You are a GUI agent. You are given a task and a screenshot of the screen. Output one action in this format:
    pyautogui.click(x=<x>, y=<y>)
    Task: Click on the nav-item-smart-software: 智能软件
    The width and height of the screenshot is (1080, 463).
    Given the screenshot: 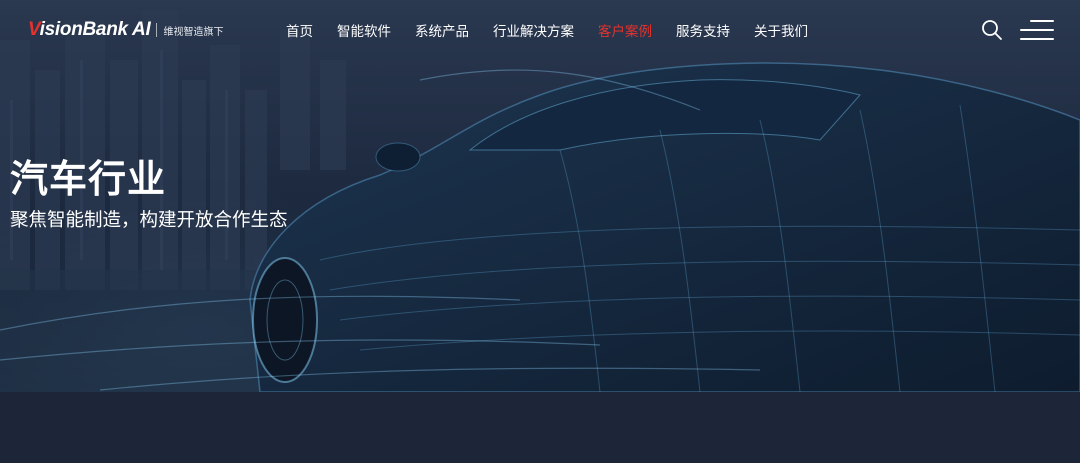 What is the action you would take?
    pyautogui.click(x=364, y=30)
    